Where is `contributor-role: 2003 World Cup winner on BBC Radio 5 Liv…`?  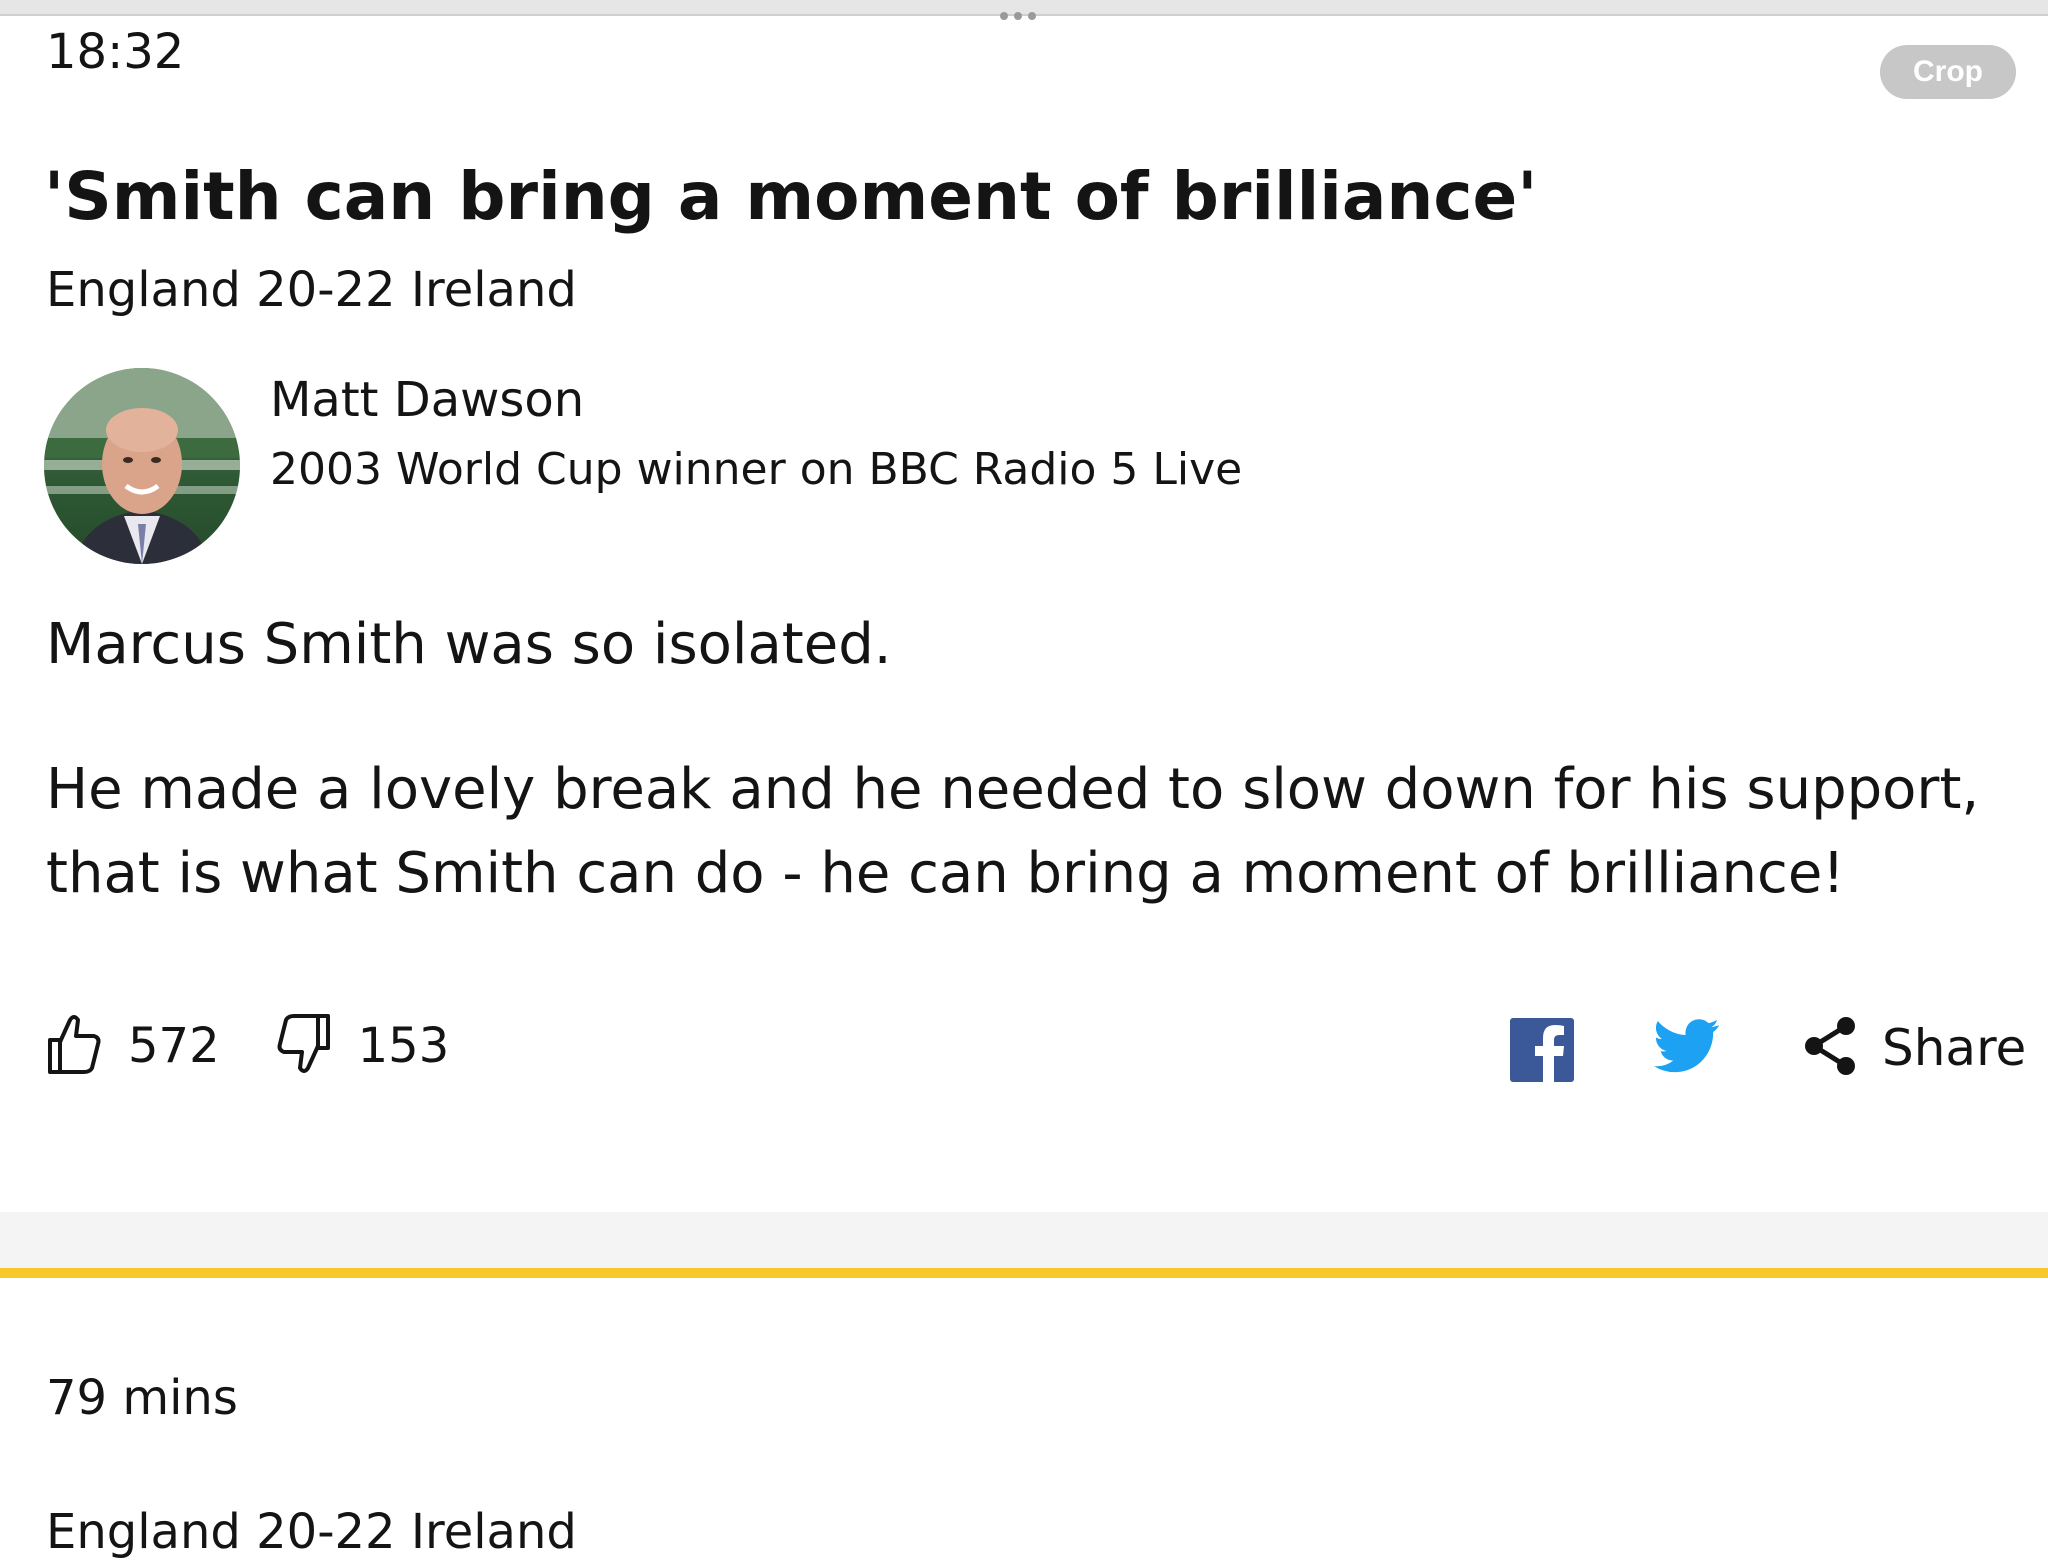
contributor-role: 2003 World Cup winner on BBC Radio 5 Liv… is located at coordinates (756, 469).